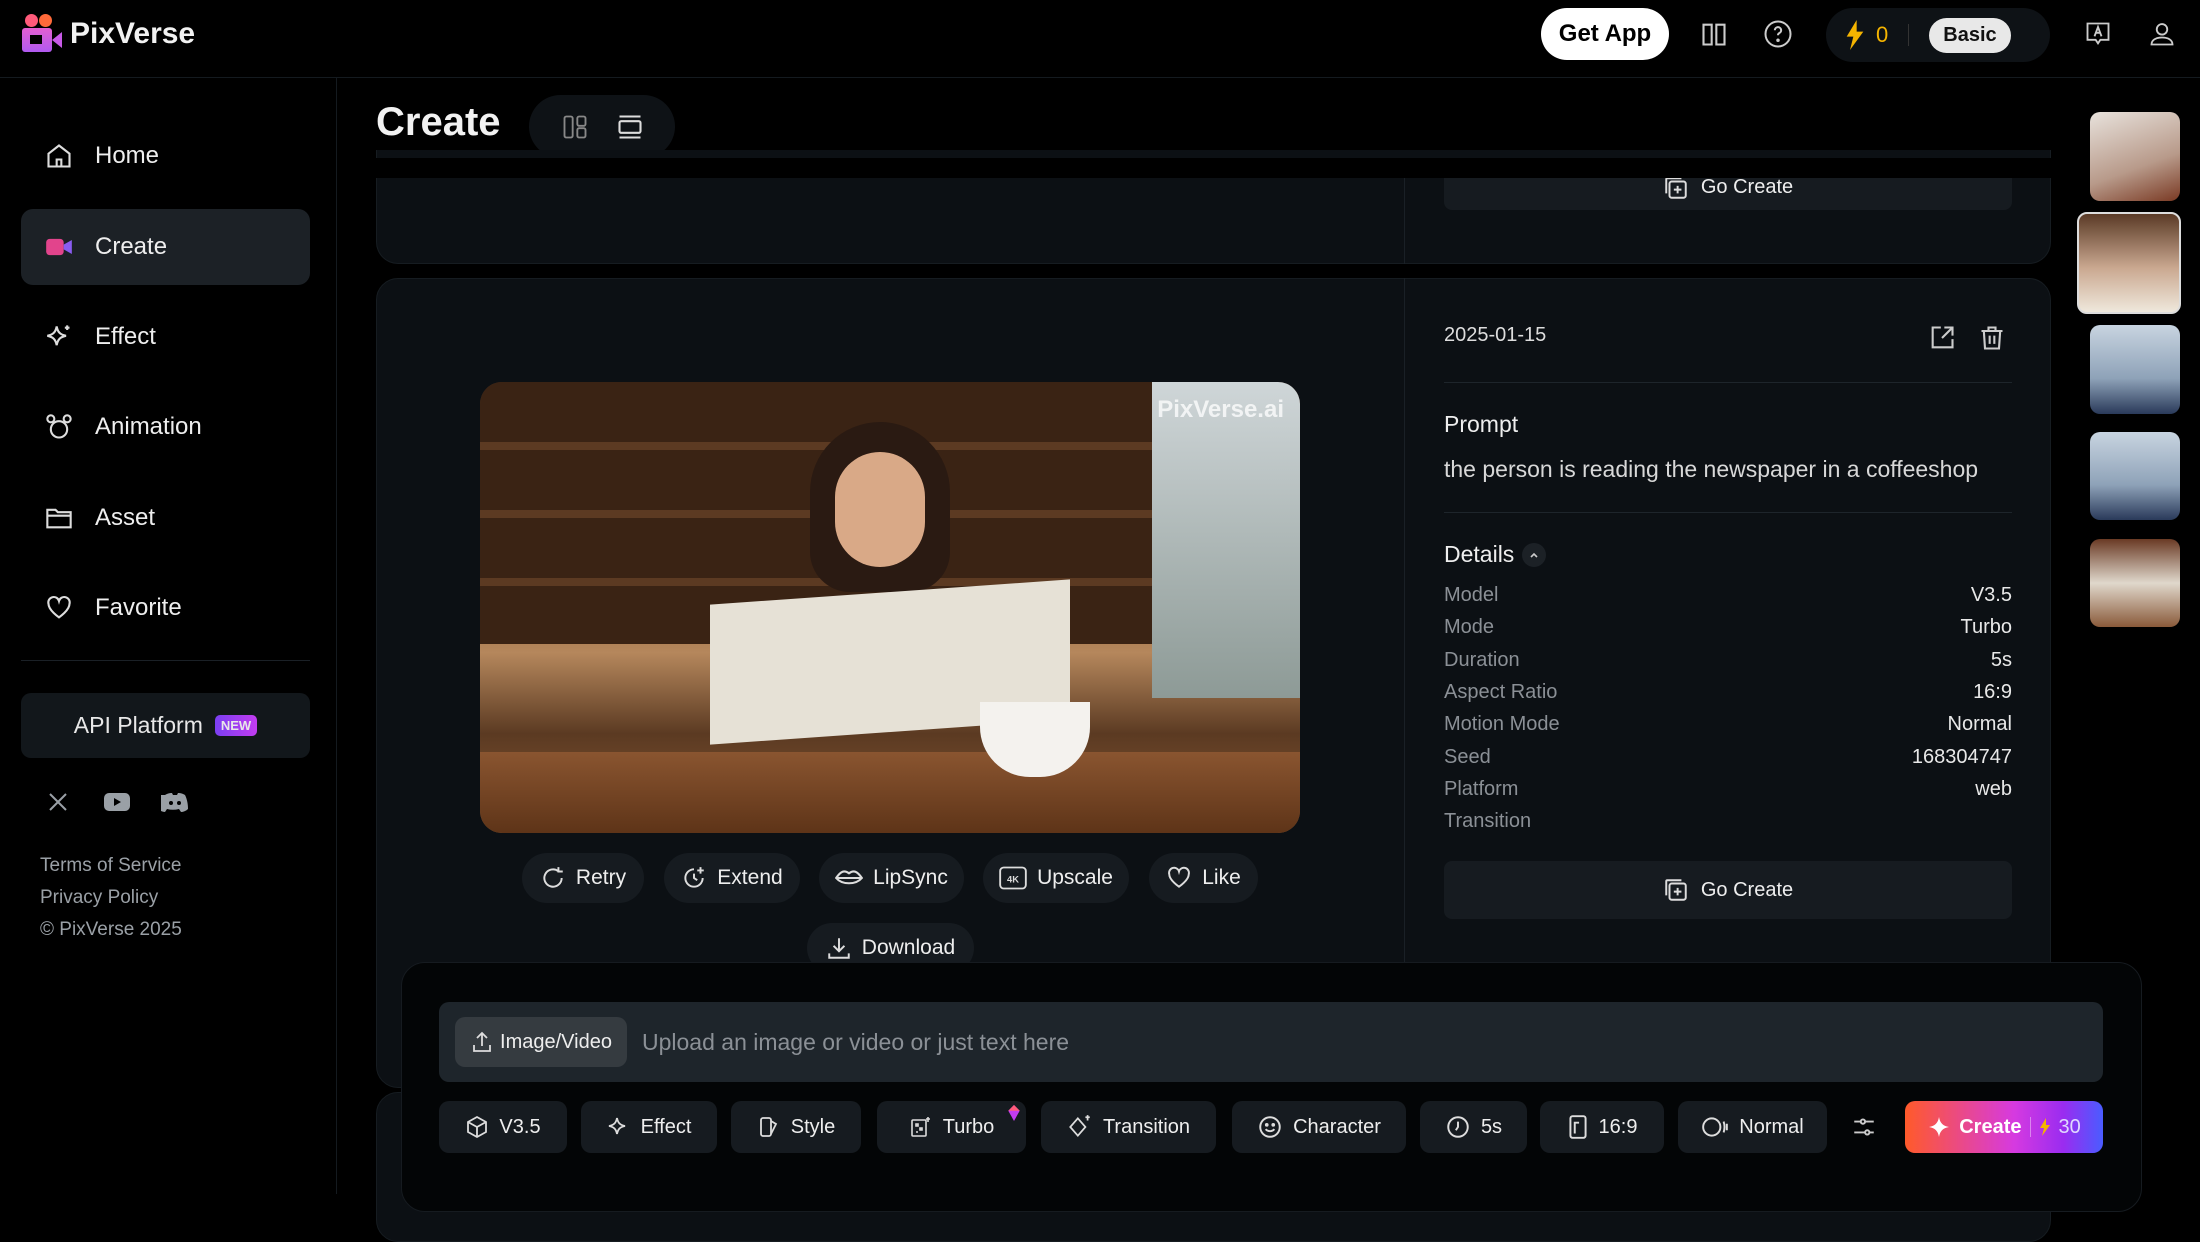 Image resolution: width=2200 pixels, height=1242 pixels. I want to click on transition-label: Transition, so click(1146, 1126).